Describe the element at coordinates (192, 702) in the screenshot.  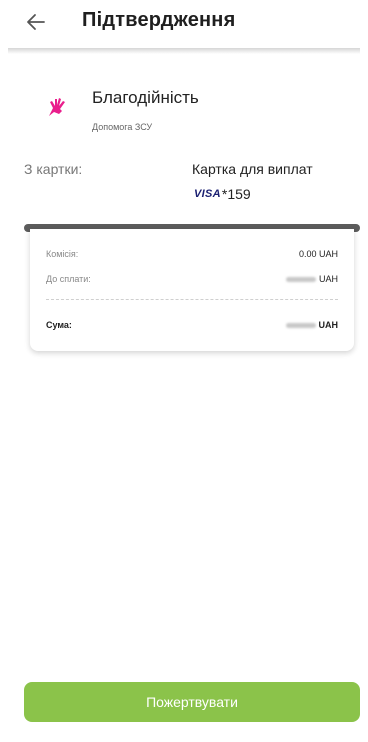
I see `donate-button: Пожертвувати` at that location.